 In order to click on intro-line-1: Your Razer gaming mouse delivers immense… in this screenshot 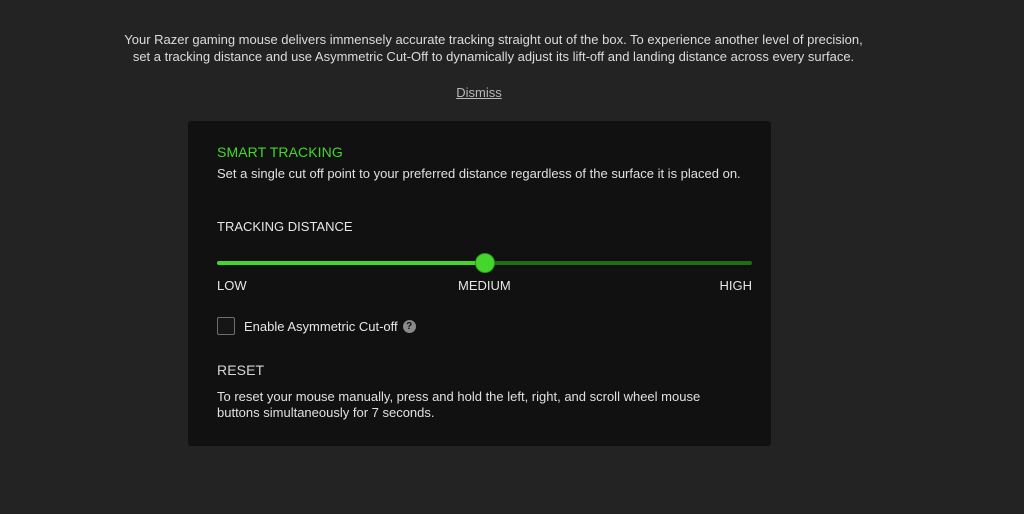, I will do `click(493, 39)`.